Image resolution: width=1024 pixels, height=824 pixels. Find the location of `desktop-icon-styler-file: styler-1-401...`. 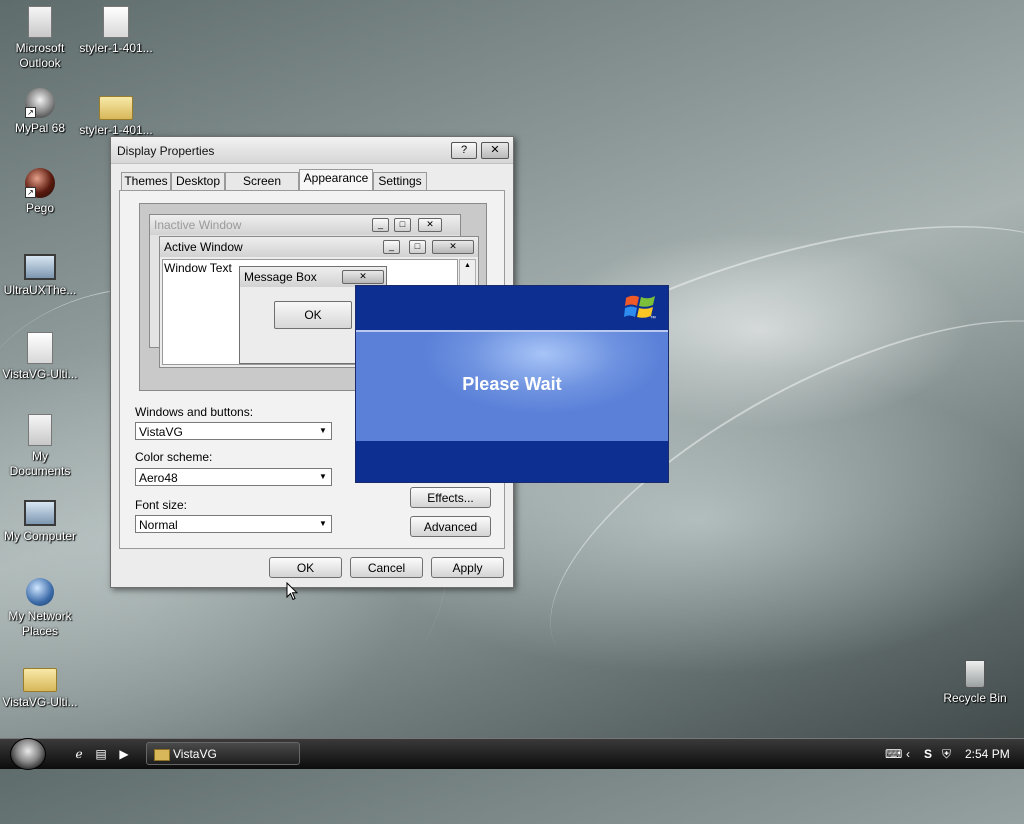

desktop-icon-styler-file: styler-1-401... is located at coordinates (116, 31).